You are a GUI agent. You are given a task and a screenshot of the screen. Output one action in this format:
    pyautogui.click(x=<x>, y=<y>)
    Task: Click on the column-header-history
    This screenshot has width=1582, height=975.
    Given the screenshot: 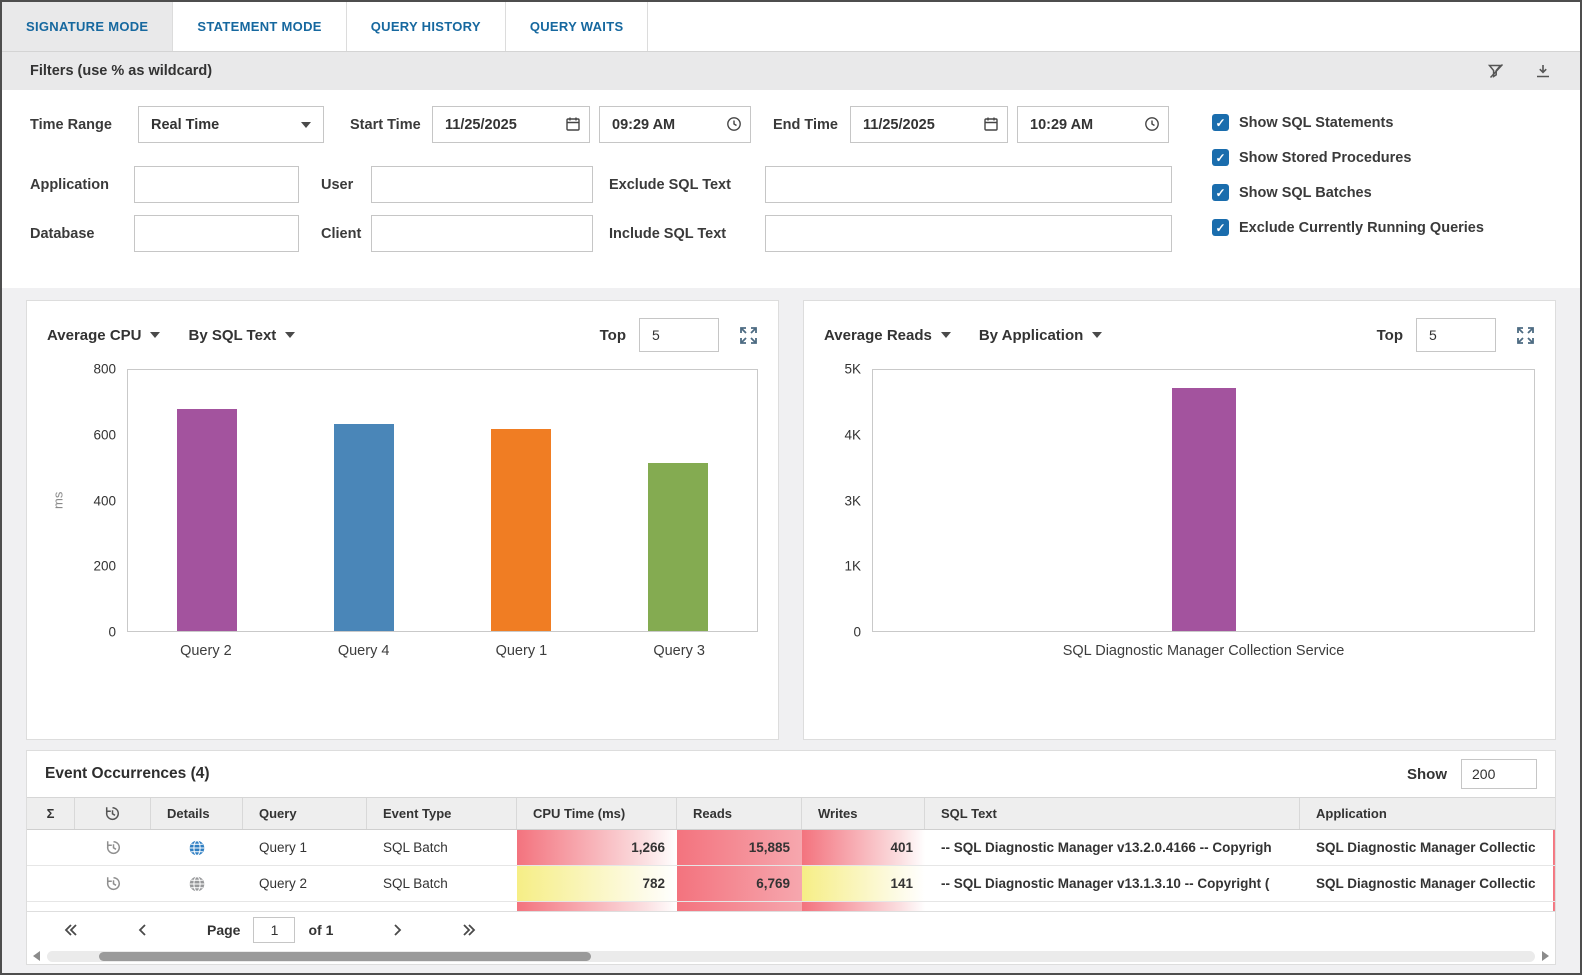 What is the action you would take?
    pyautogui.click(x=113, y=813)
    